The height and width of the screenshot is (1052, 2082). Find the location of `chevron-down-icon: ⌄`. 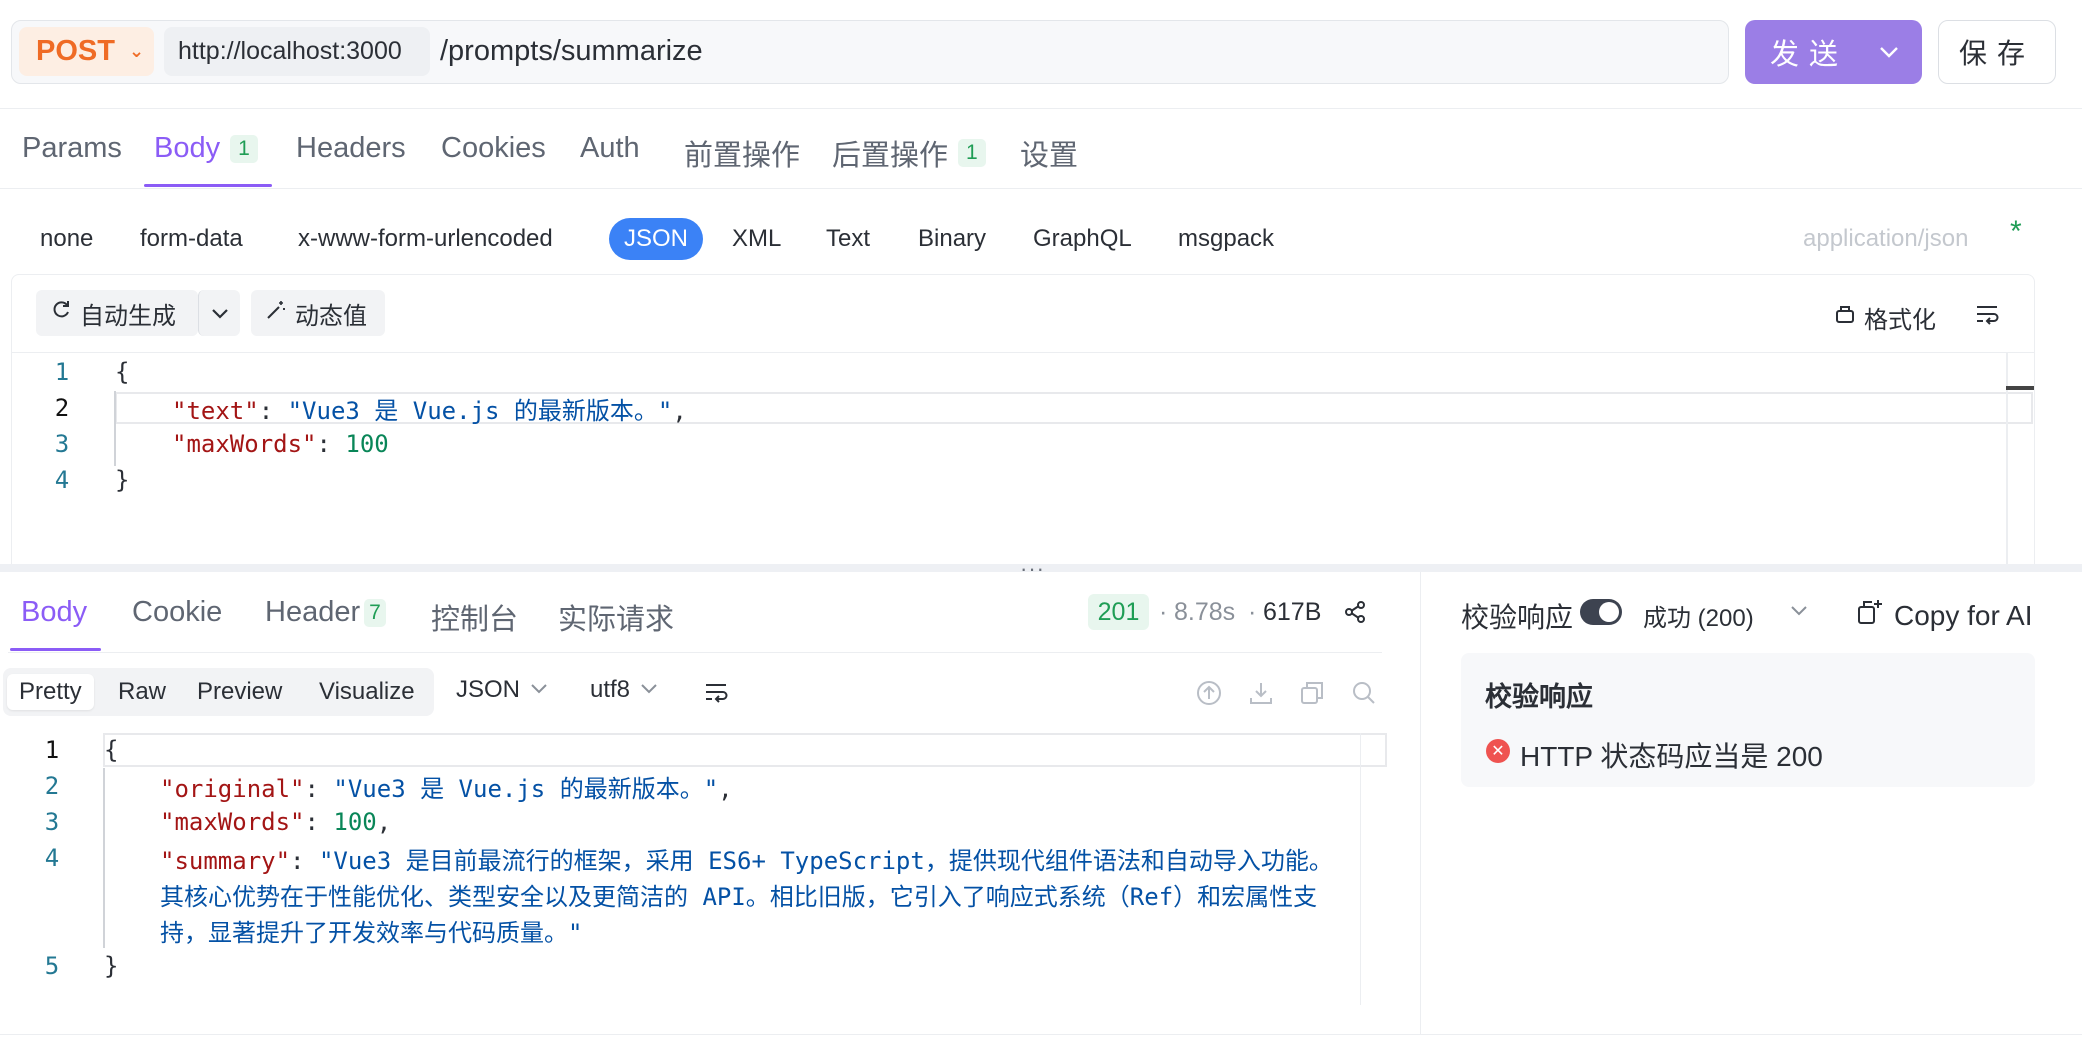

chevron-down-icon: ⌄ is located at coordinates (136, 51).